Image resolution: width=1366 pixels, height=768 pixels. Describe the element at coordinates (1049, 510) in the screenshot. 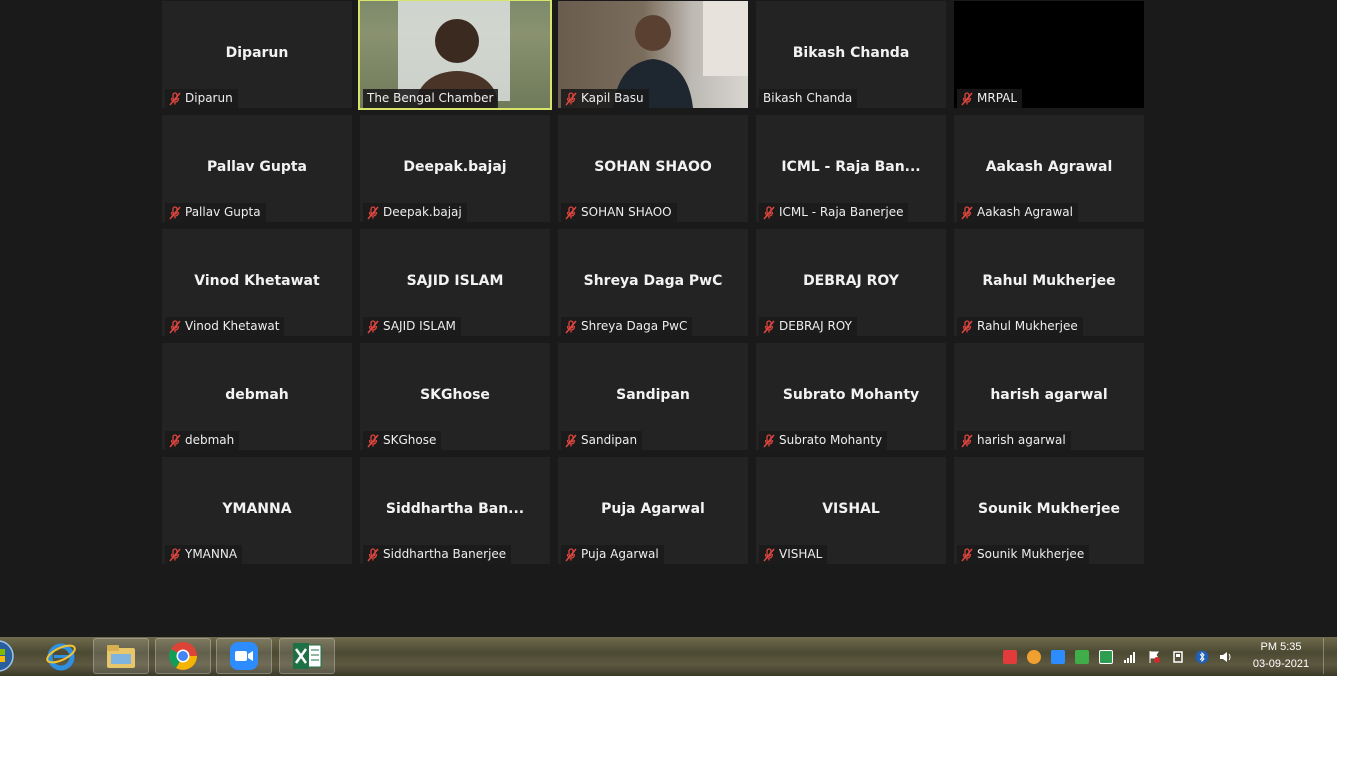

I see `participant-tile: Sounik Mukherjee Sounik Mukherjee` at that location.